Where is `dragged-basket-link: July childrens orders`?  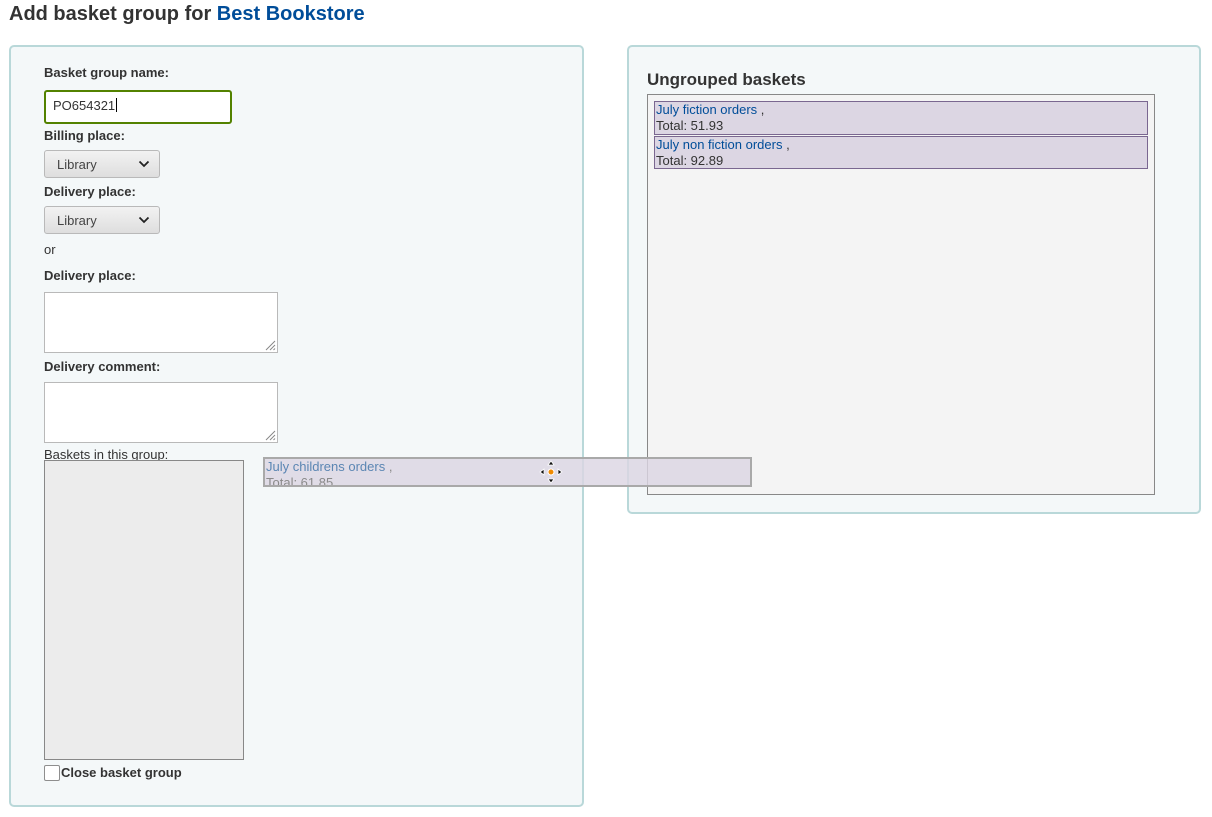 dragged-basket-link: July childrens orders is located at coordinates (325, 466).